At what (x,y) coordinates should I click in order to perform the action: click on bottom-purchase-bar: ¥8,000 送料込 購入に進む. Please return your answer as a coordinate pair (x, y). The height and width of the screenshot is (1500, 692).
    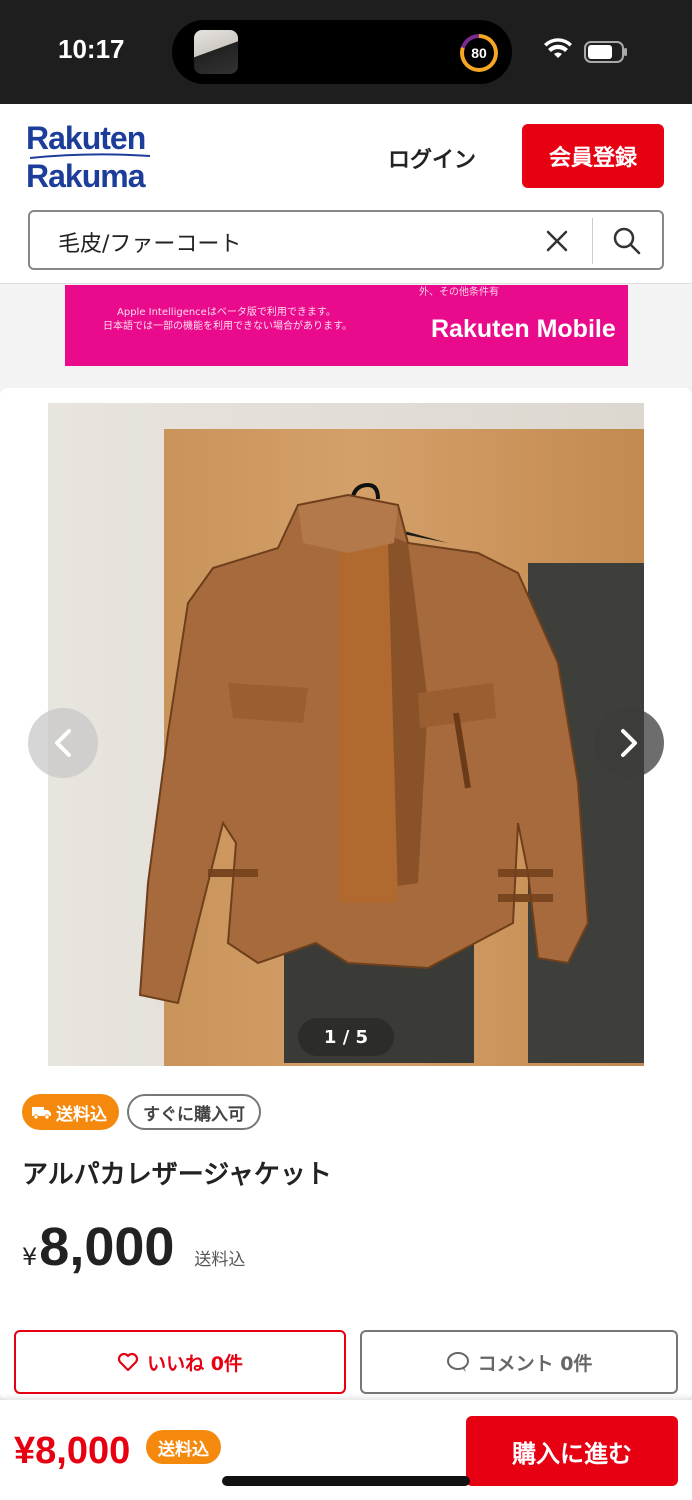
    Looking at the image, I should click on (346, 1450).